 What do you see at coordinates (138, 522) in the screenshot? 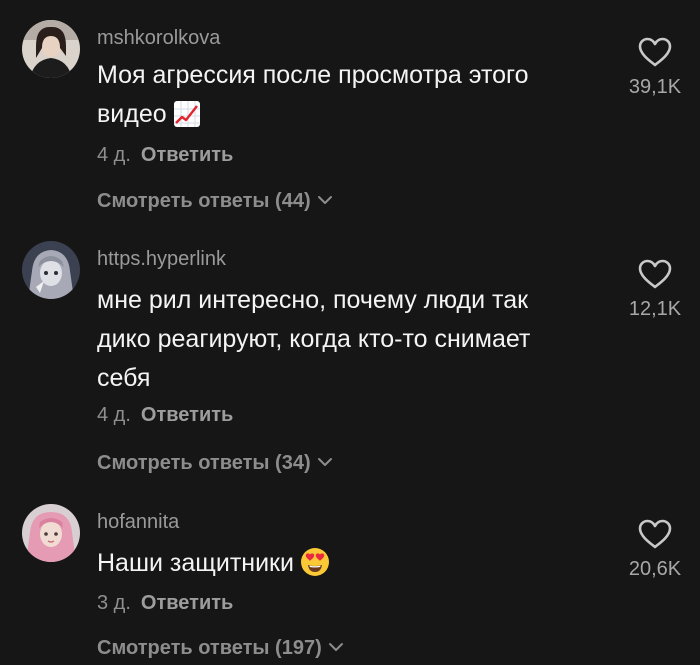
I see `comment-username: hofannita` at bounding box center [138, 522].